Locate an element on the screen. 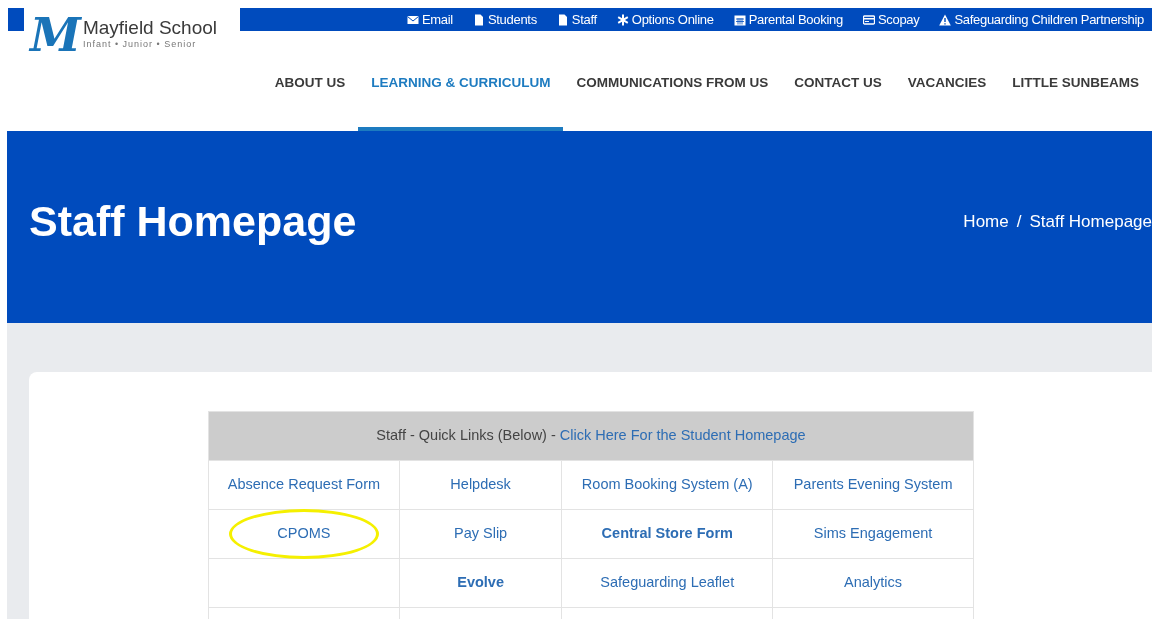  quick-link: Helpdesk is located at coordinates (480, 484).